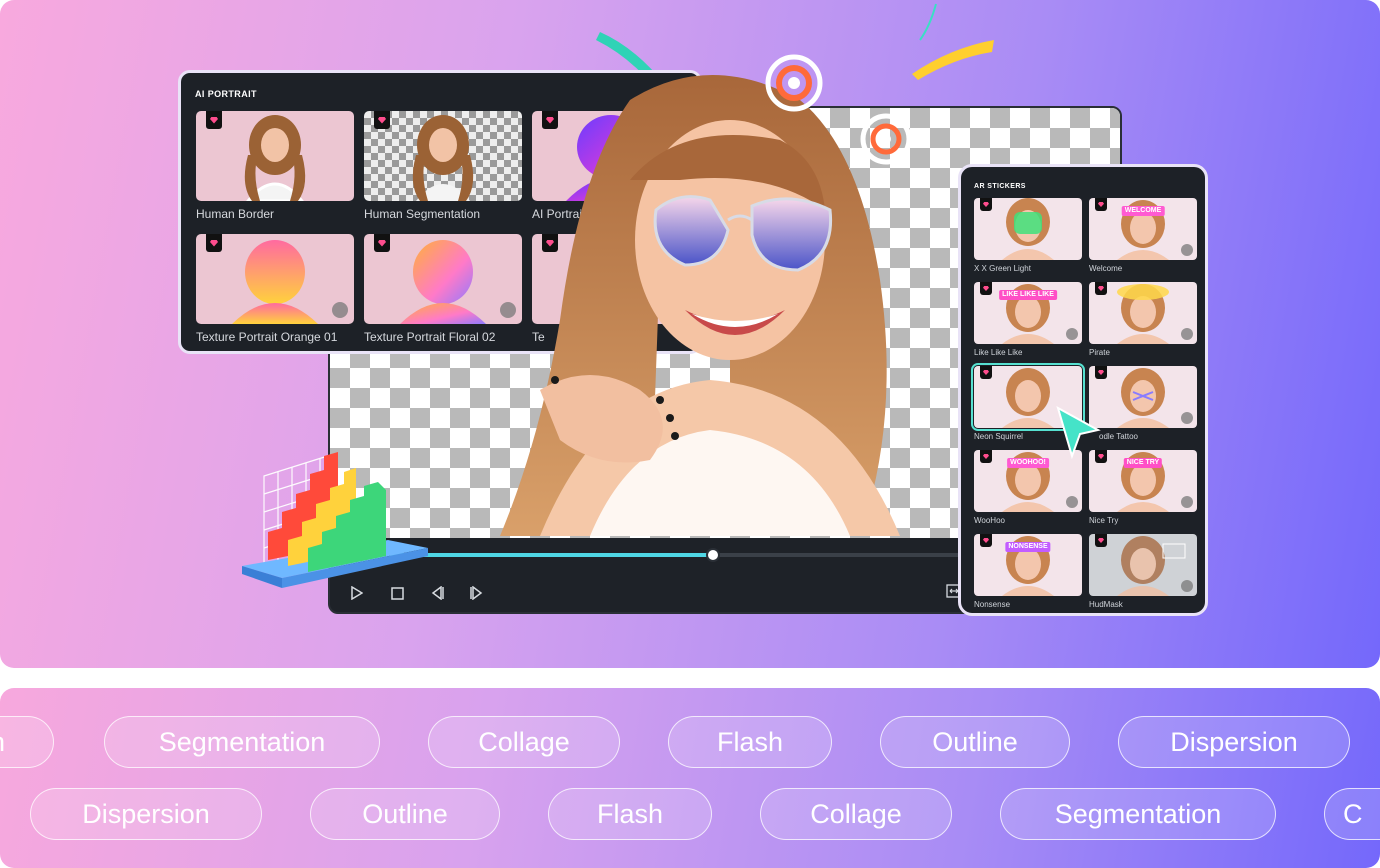 The height and width of the screenshot is (868, 1380). What do you see at coordinates (1143, 481) in the screenshot?
I see `sticker-thumbnail: NICE TRY` at bounding box center [1143, 481].